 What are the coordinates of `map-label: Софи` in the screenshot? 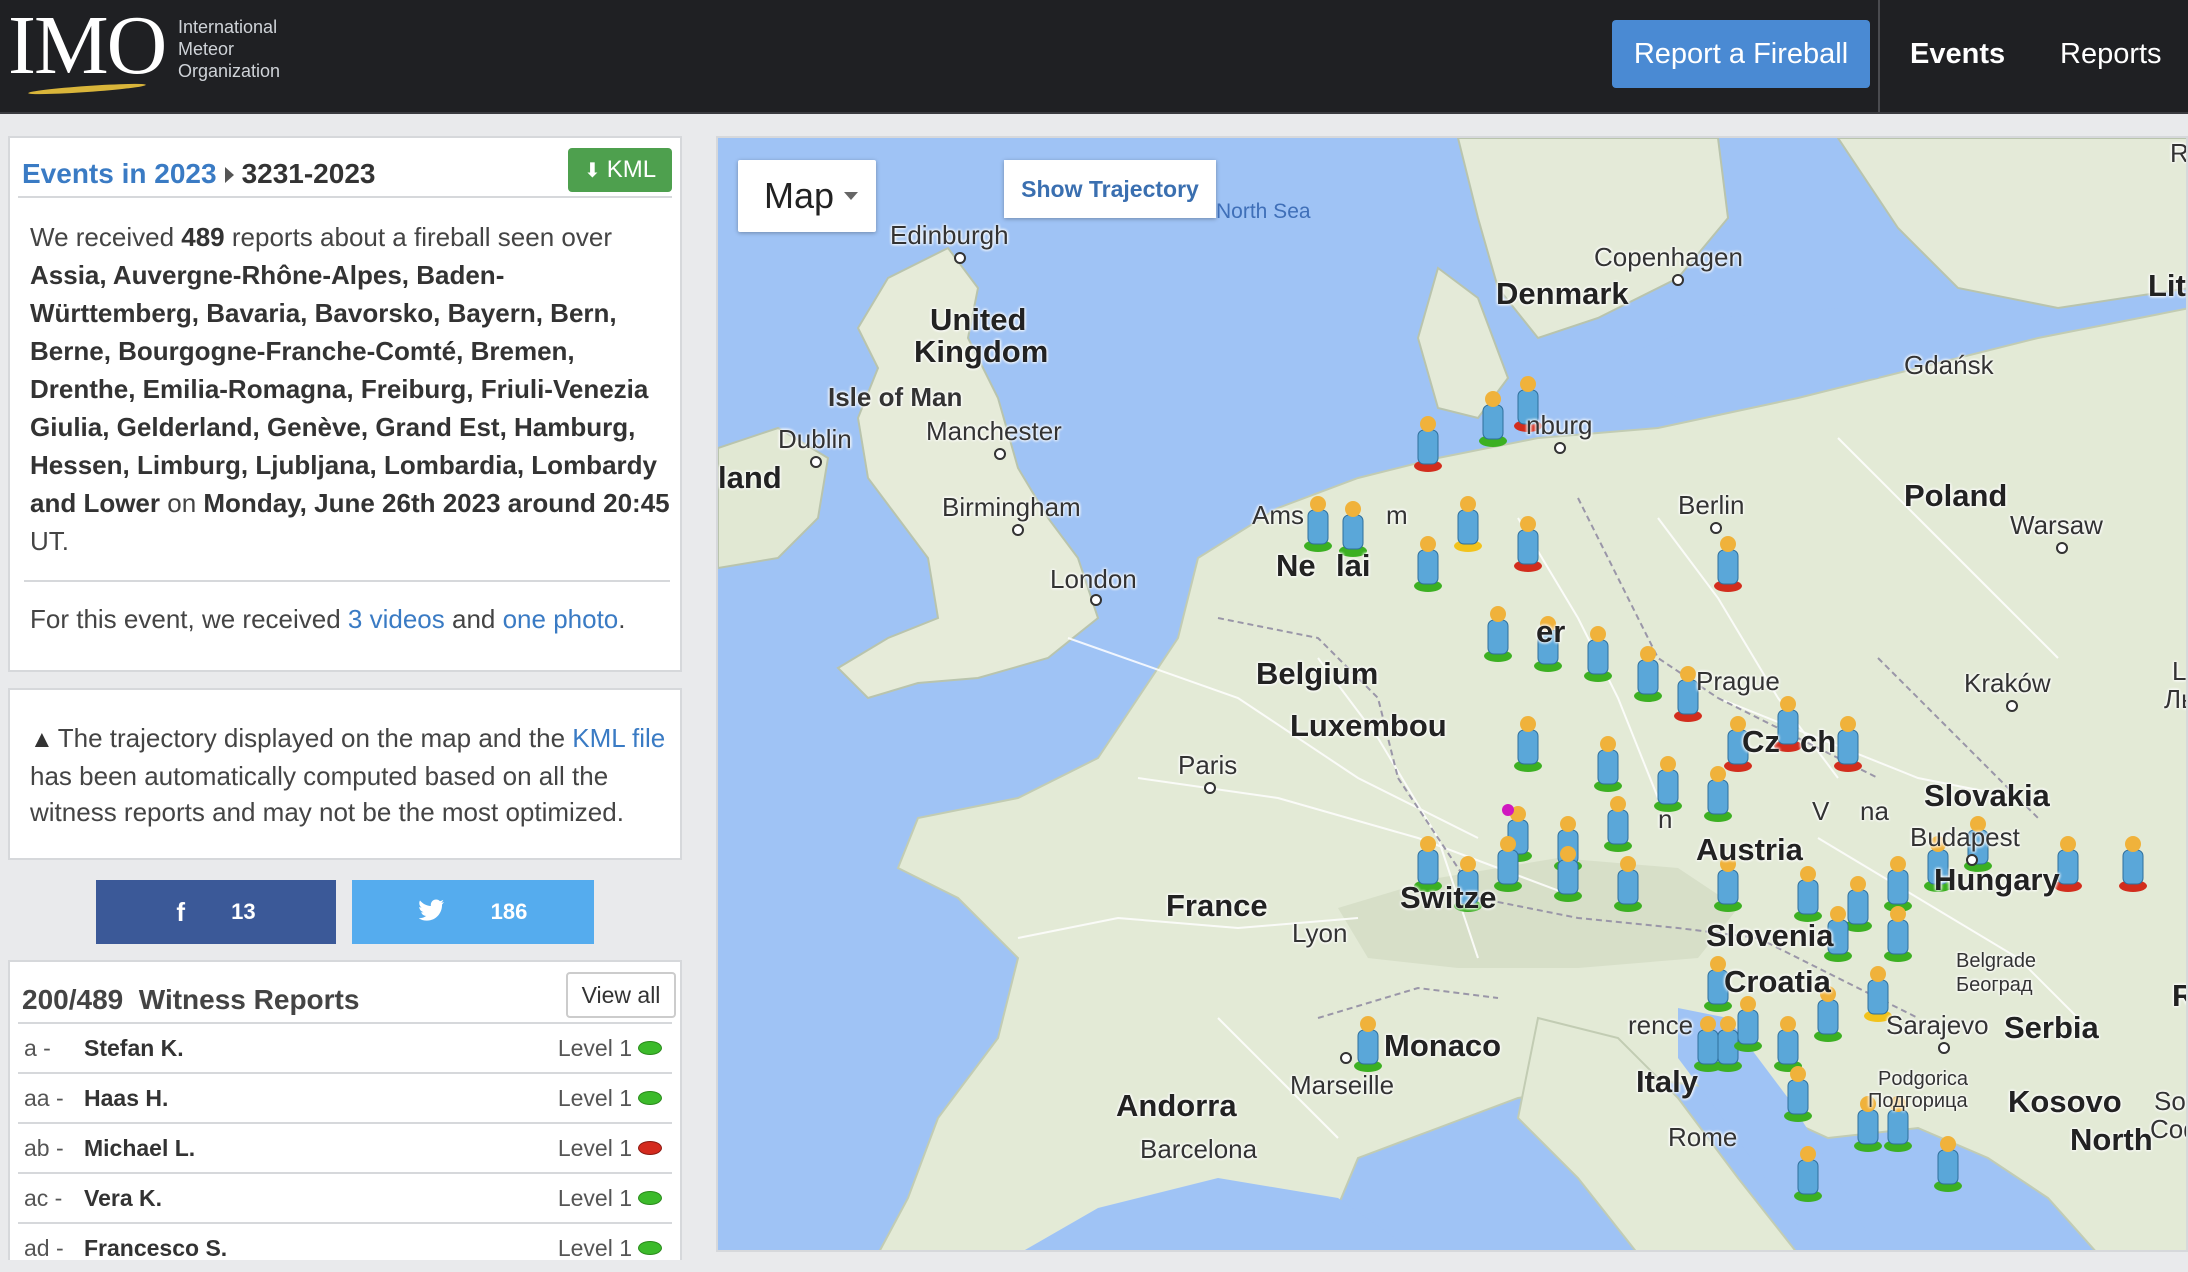 It's located at (2168, 1129).